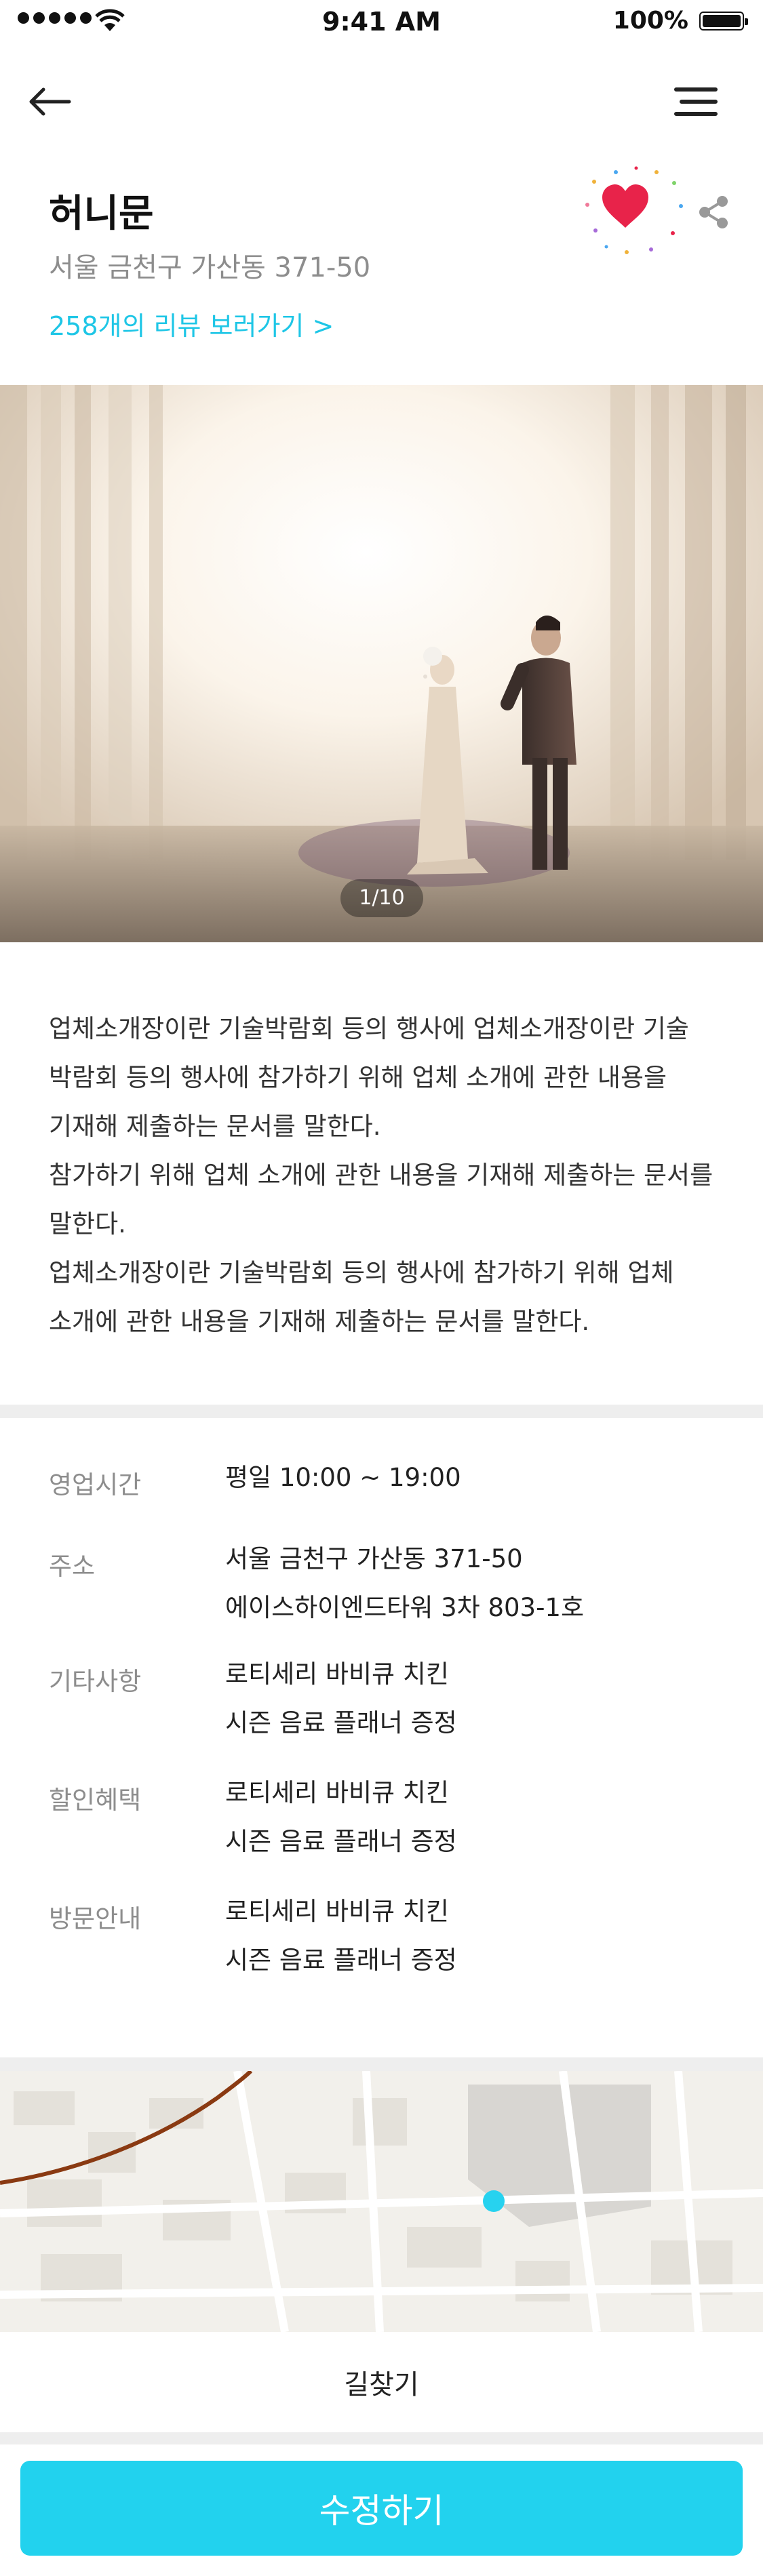  I want to click on back-button, so click(57, 101).